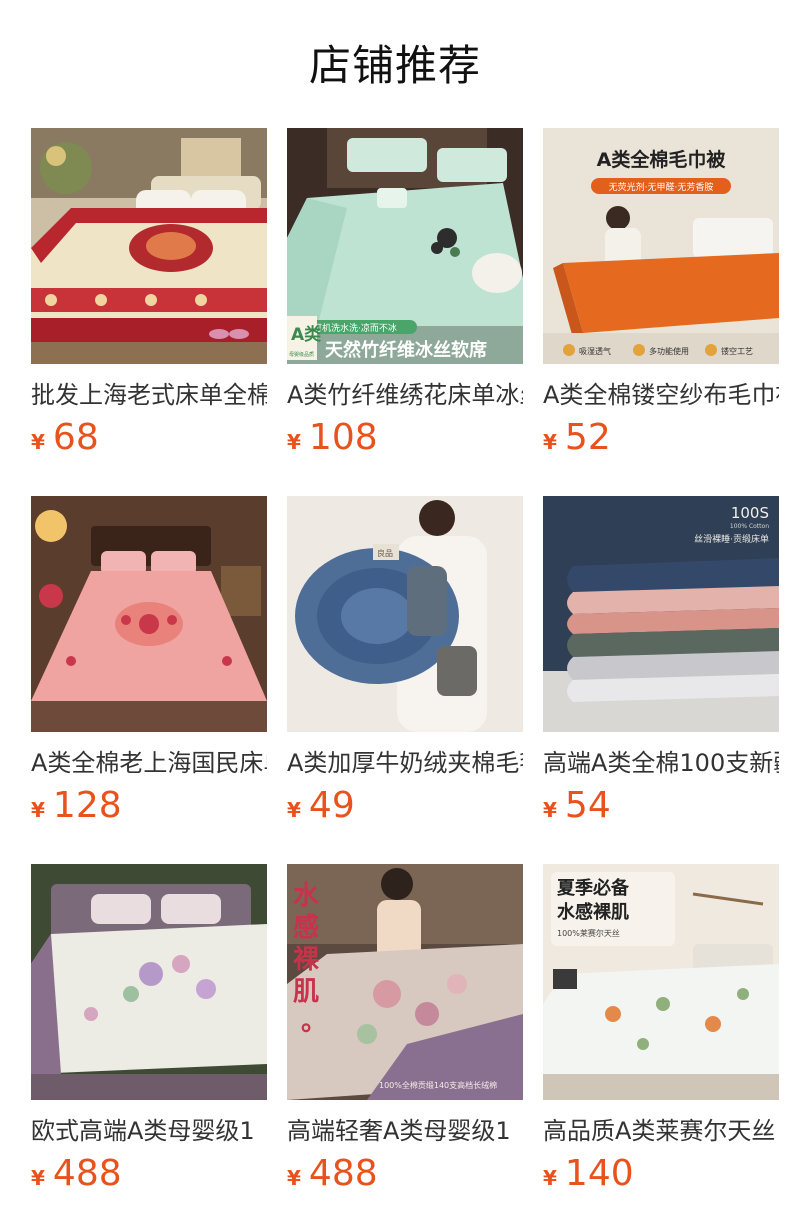 The width and height of the screenshot is (790, 1232). Describe the element at coordinates (75, 437) in the screenshot. I see `price-value: 68` at that location.